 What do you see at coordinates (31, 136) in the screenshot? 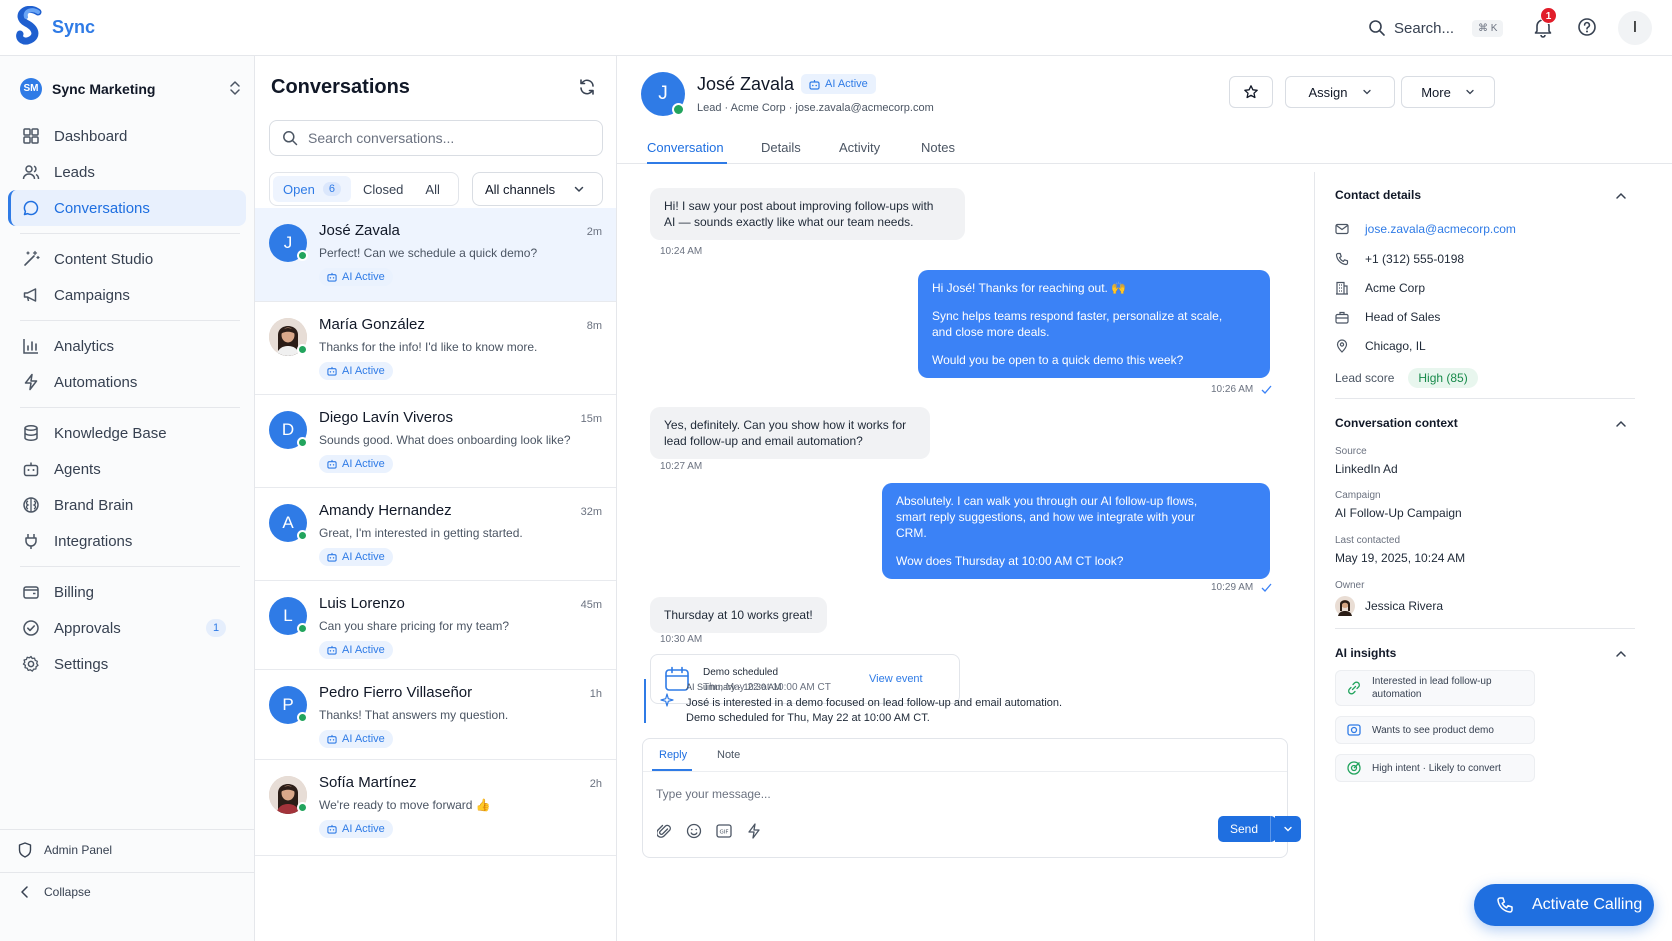
I see `dashboard-icon` at bounding box center [31, 136].